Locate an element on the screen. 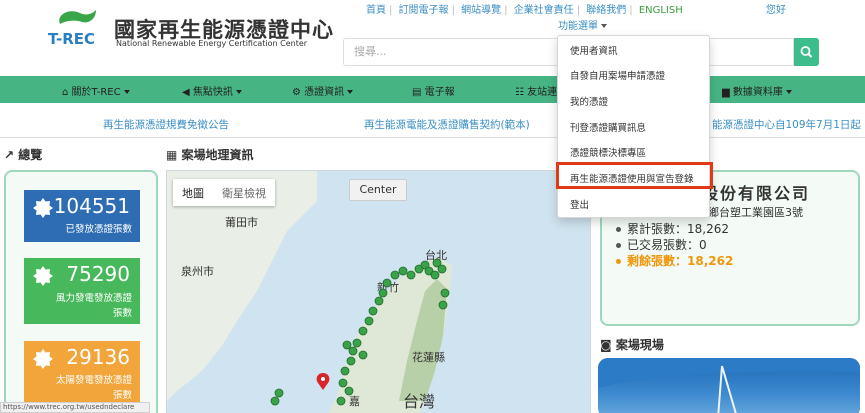 The height and width of the screenshot is (413, 865). site-company-name: 股份有限公司 is located at coordinates (756, 193).